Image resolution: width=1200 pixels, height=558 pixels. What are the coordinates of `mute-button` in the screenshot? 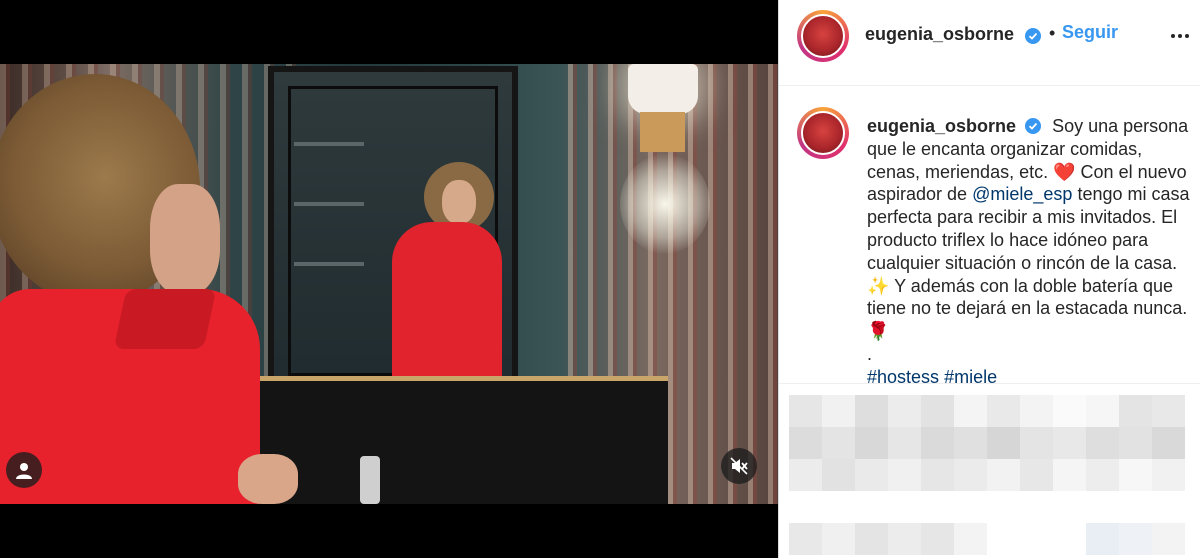 It's located at (739, 466).